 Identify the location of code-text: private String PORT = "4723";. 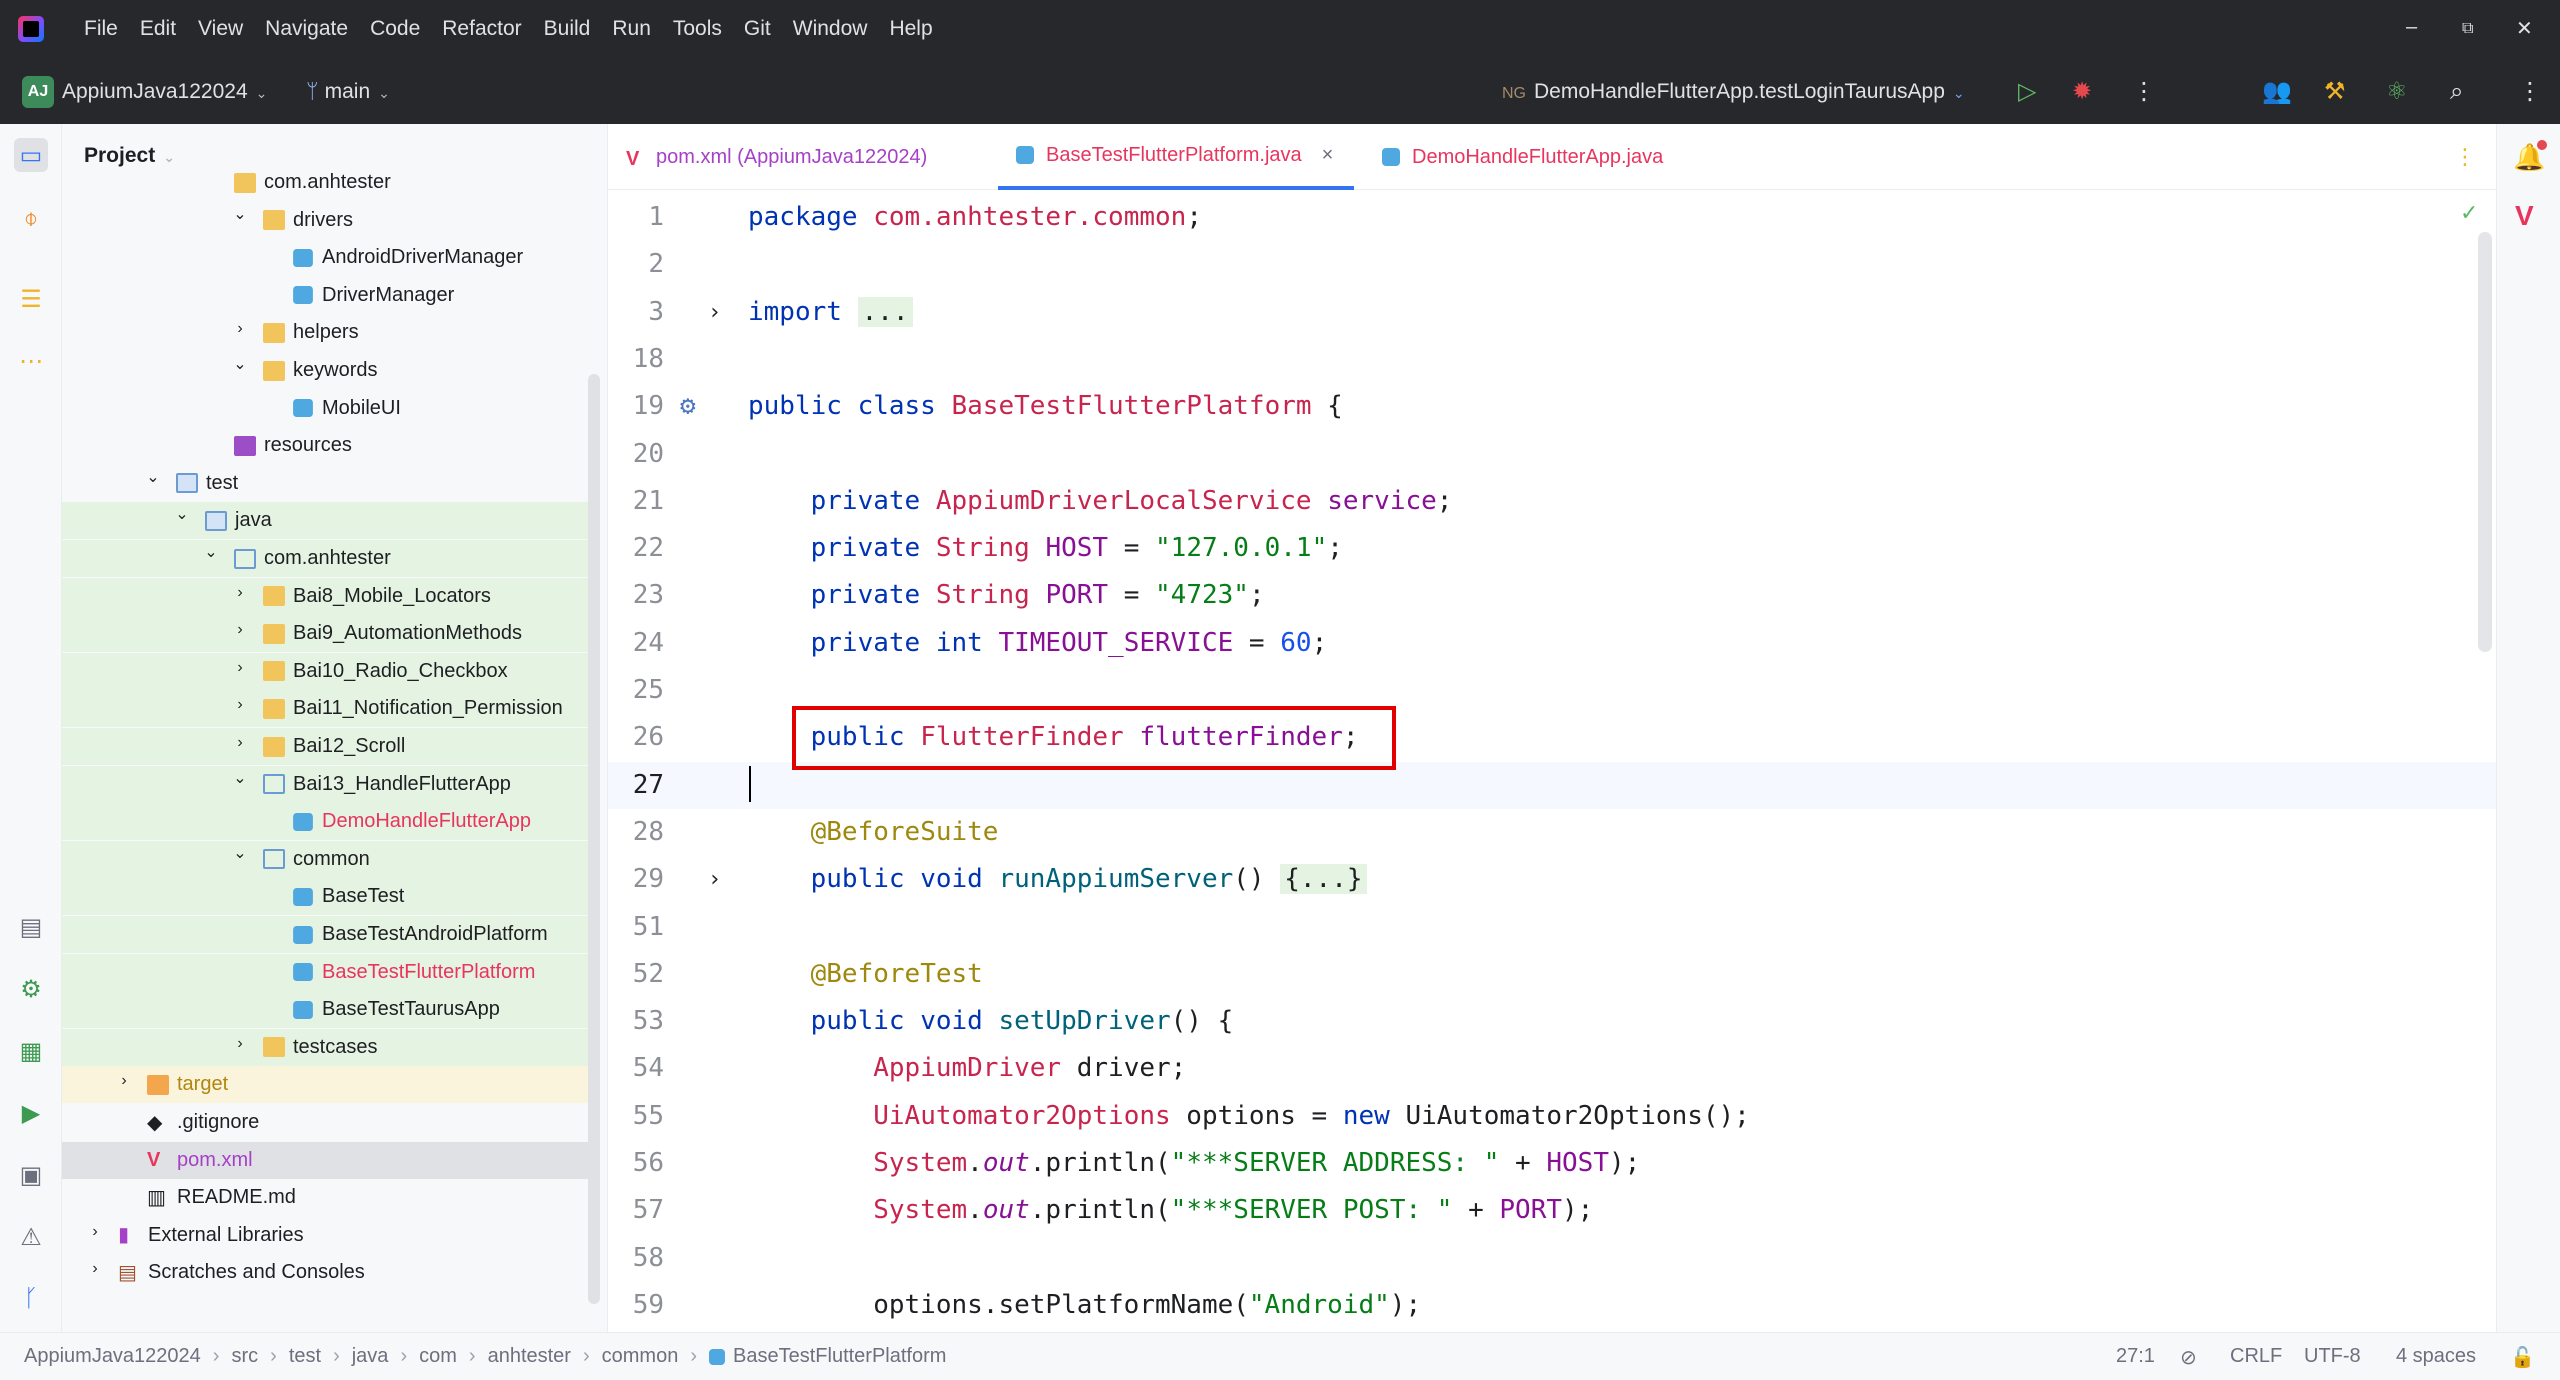
(1006, 595).